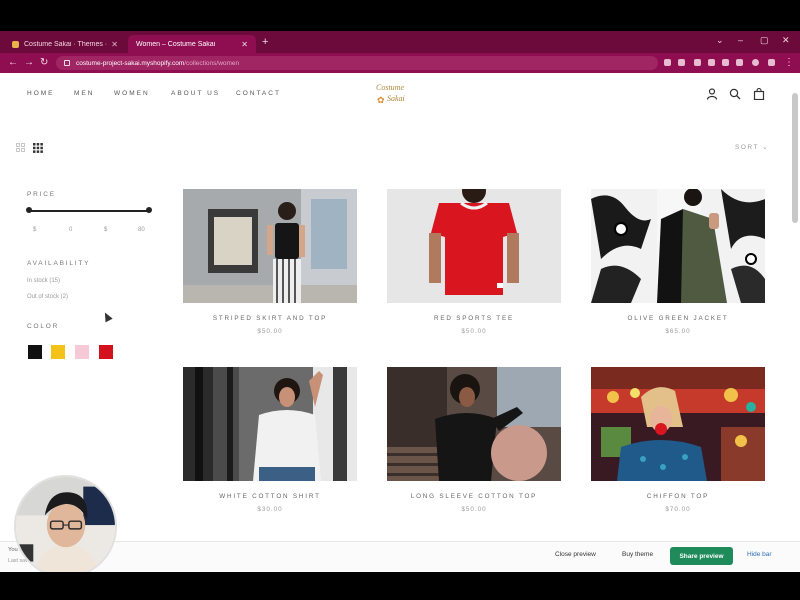 The height and width of the screenshot is (600, 800). I want to click on product-price: $30.00, so click(270, 509).